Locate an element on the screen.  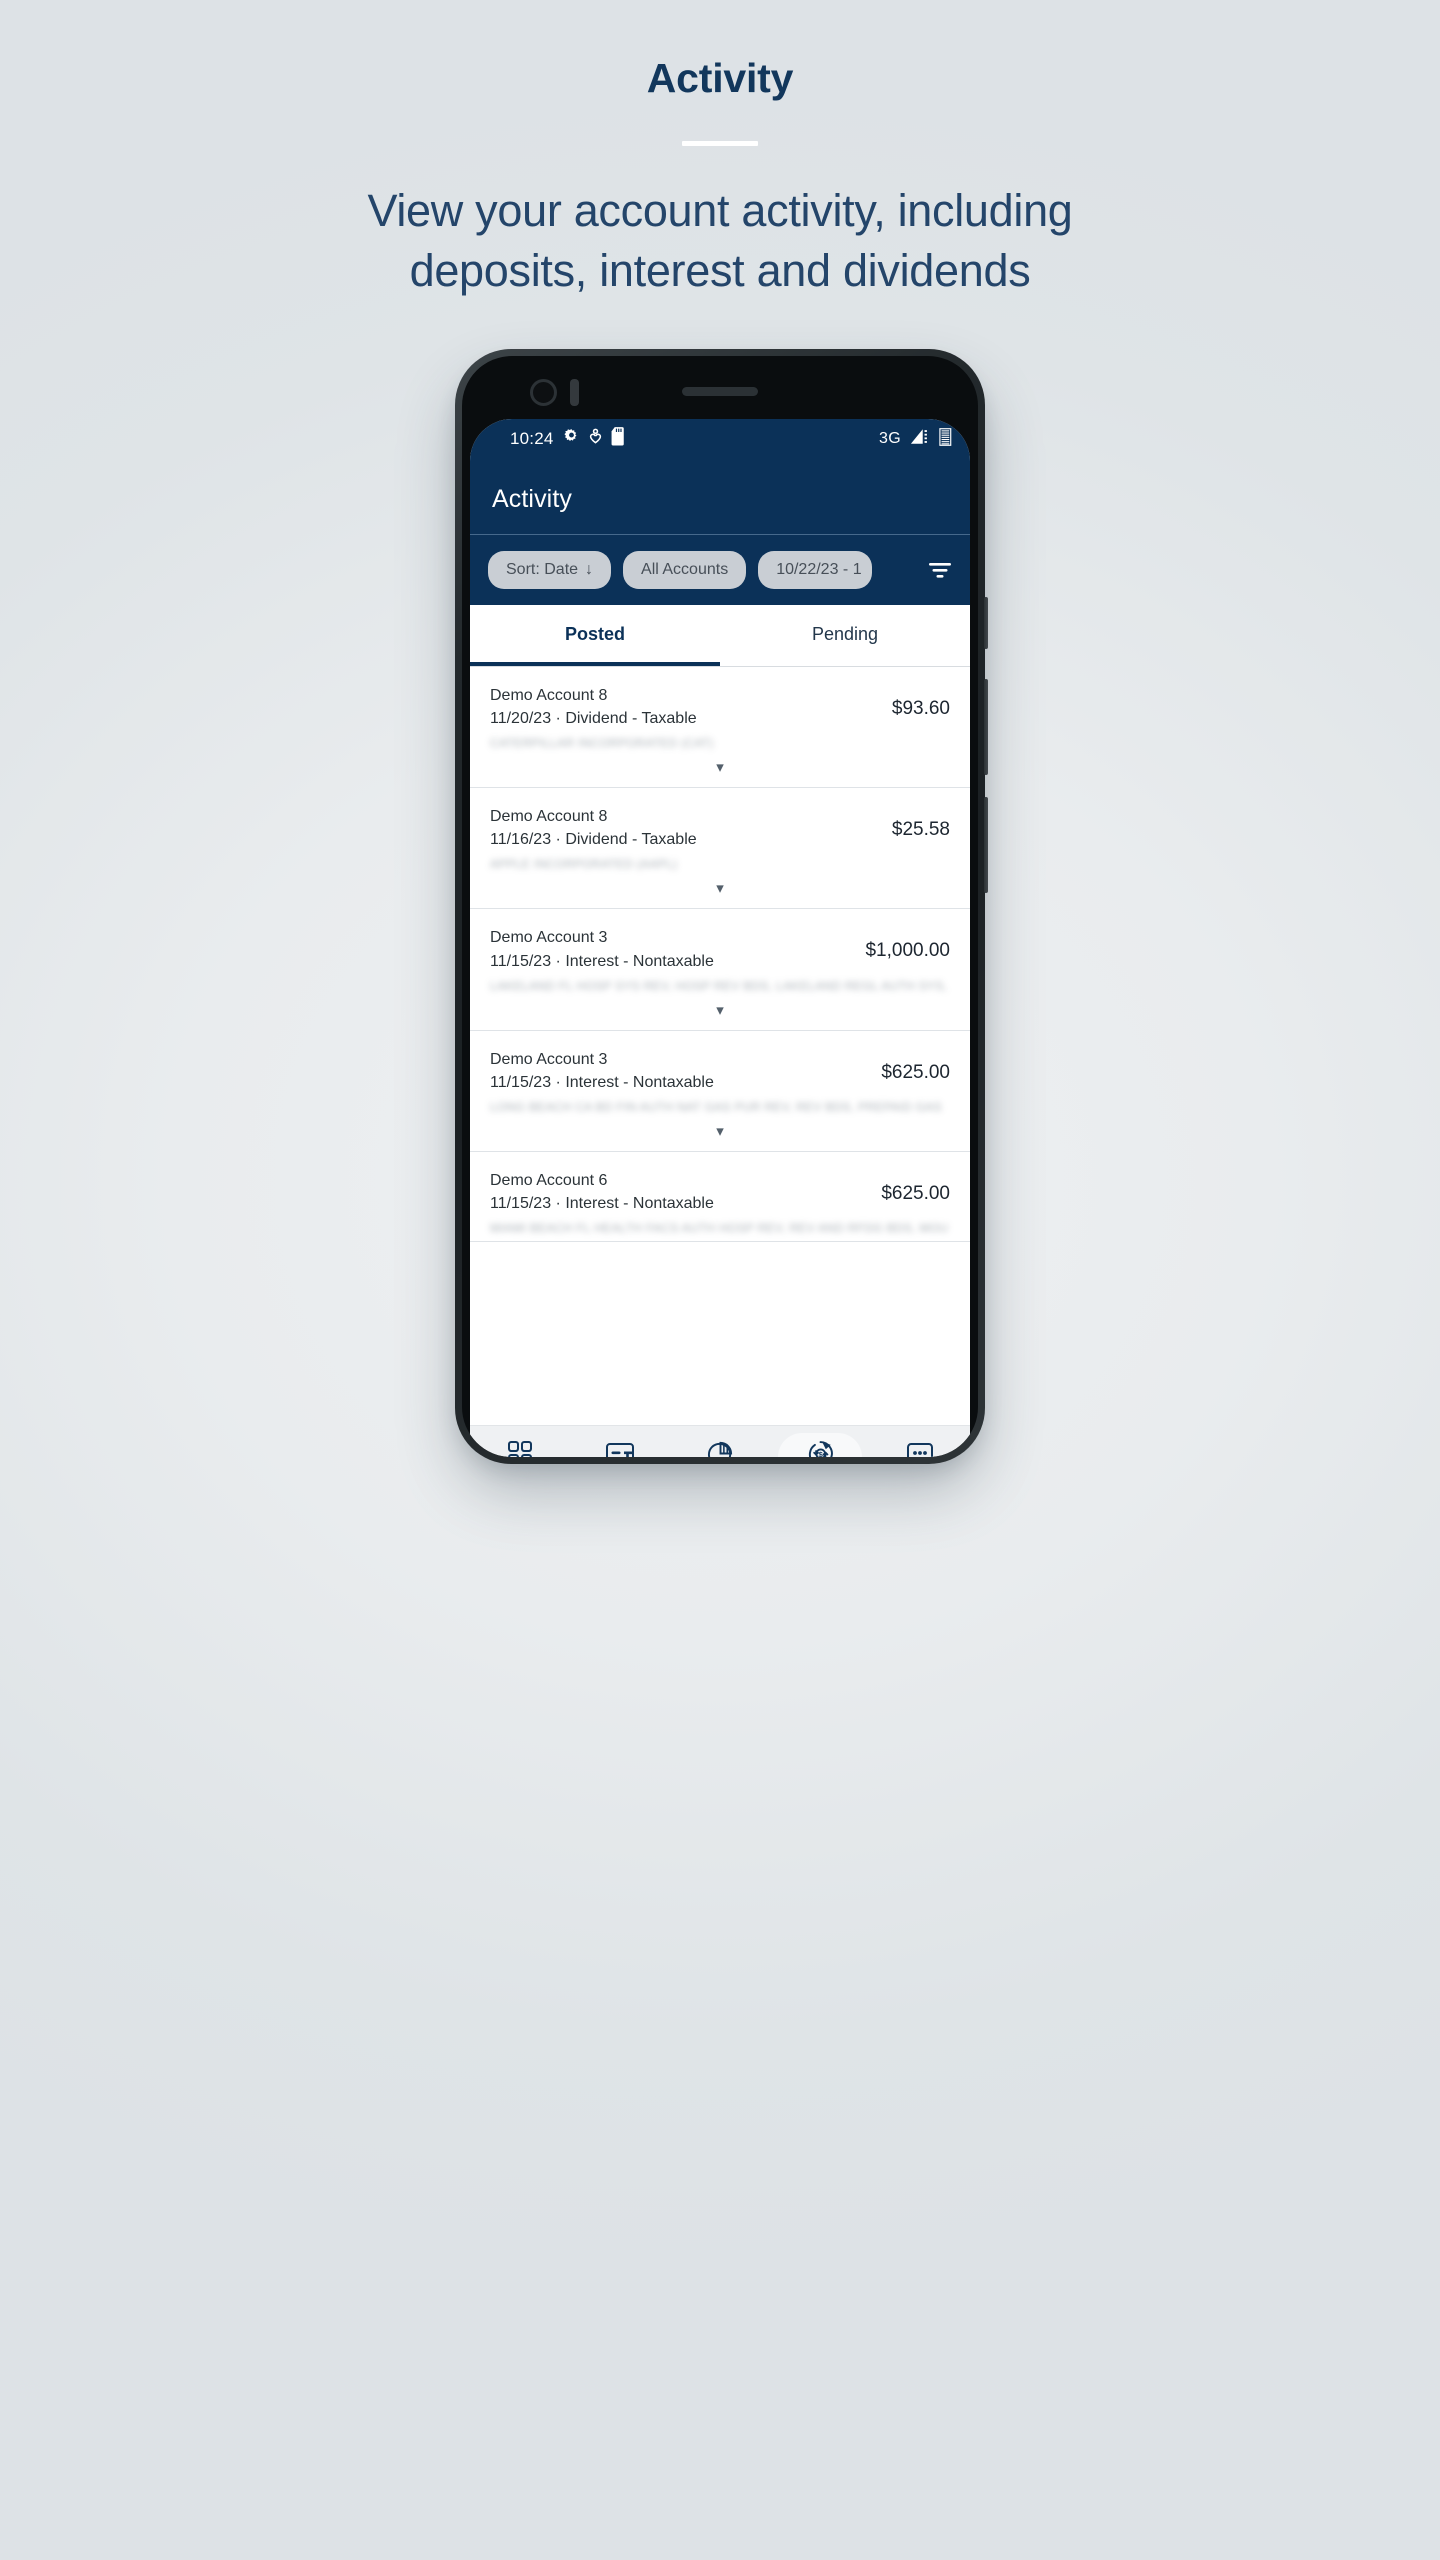
tab-pending: Pending is located at coordinates (845, 635).